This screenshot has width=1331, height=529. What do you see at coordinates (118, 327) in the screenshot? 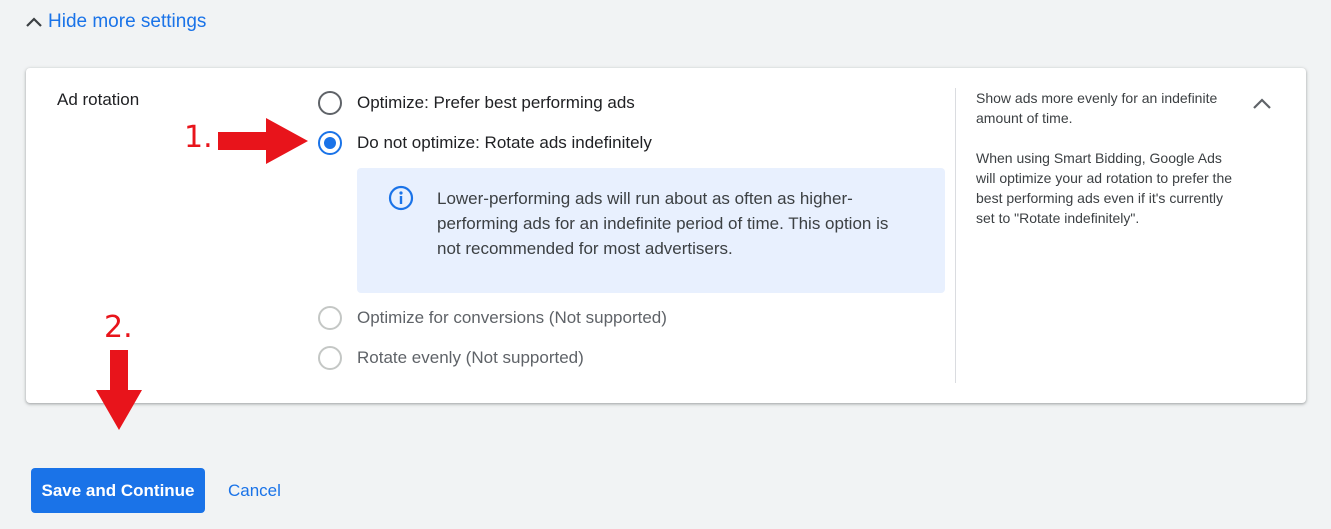
I see `annotation-step-2: 2.` at bounding box center [118, 327].